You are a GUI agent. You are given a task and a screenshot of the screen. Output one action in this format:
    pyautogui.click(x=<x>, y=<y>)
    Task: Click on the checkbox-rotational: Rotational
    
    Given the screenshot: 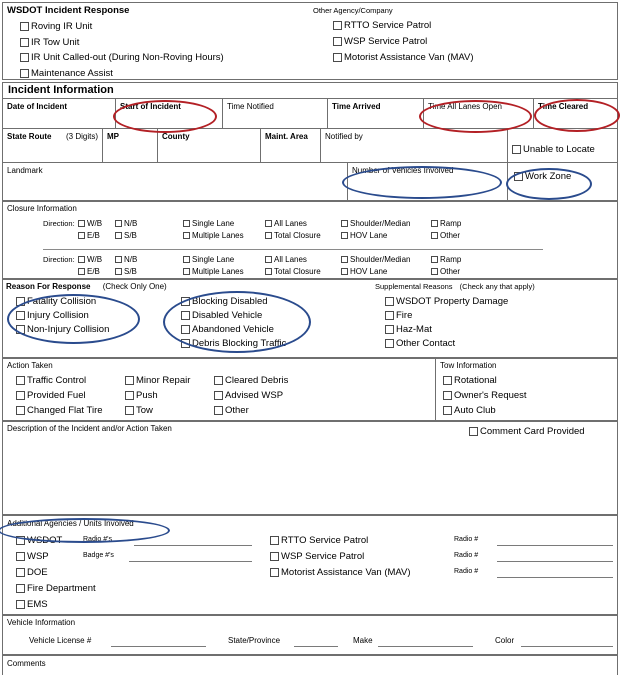 What is the action you would take?
    pyautogui.click(x=485, y=380)
    